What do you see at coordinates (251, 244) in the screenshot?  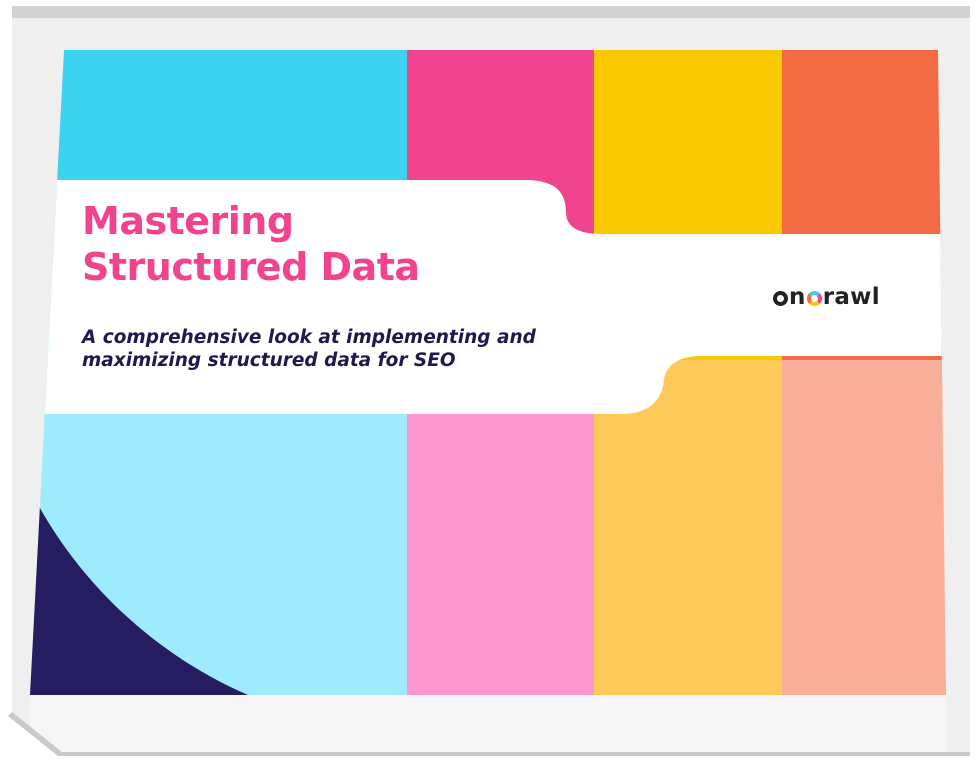 I see `cover-title: Mastering Structured Data` at bounding box center [251, 244].